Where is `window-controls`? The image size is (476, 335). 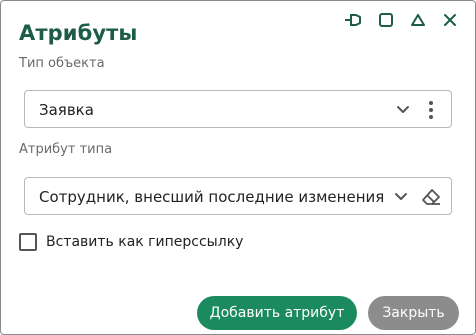 window-controls is located at coordinates (402, 20).